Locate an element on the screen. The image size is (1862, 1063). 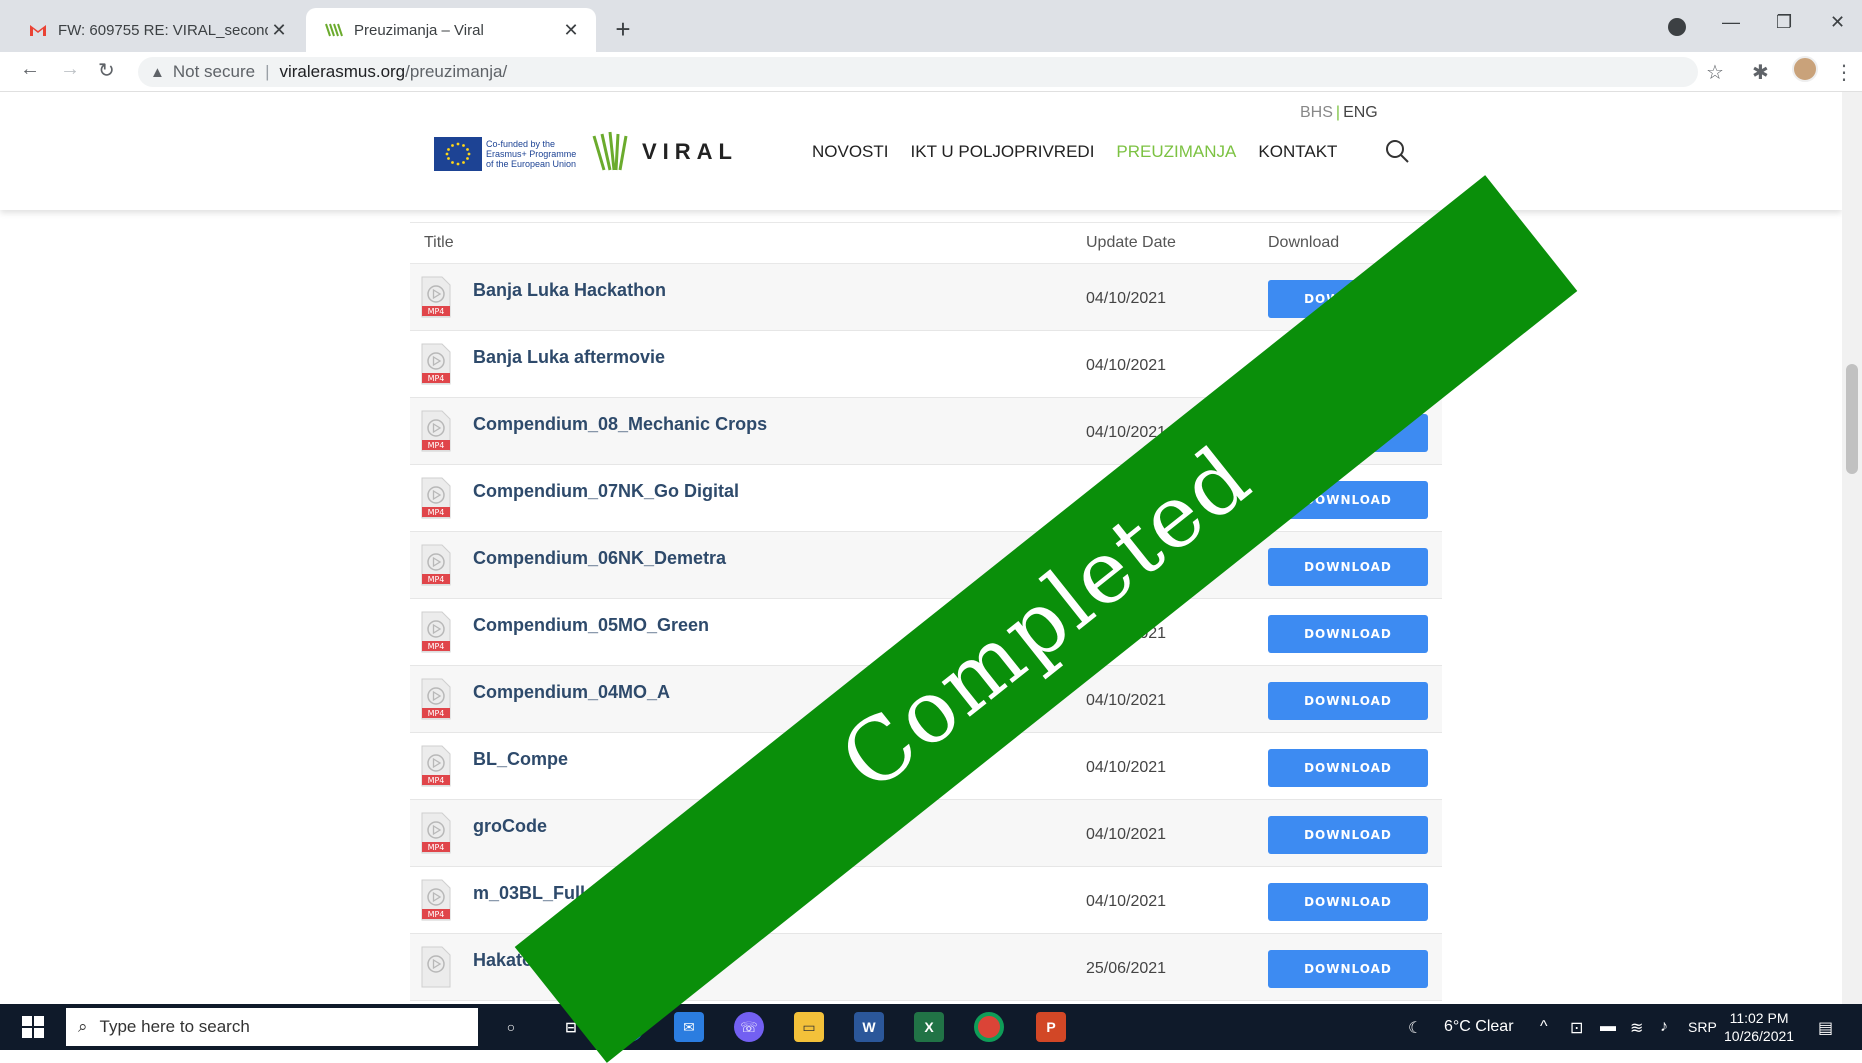
row-title-link: Compendium_05MO_Green is located at coordinates (591, 625).